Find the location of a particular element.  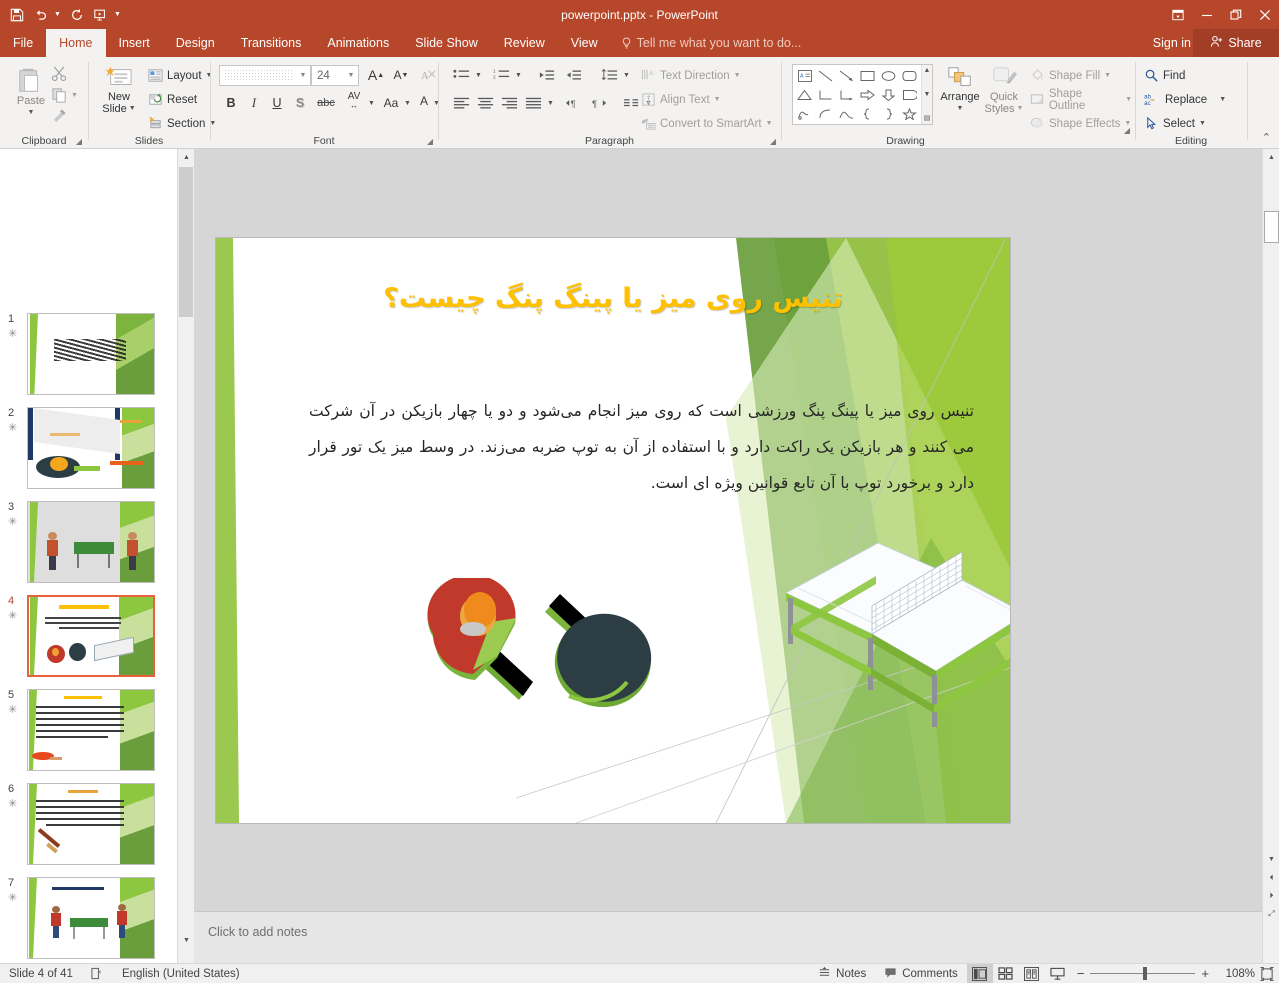

slide-counter: Slide 4 of 41 is located at coordinates (41, 973).